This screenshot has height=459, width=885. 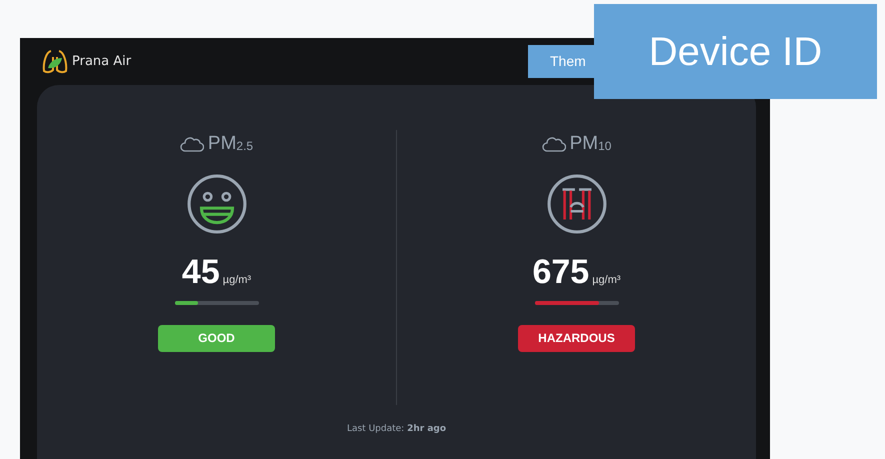 What do you see at coordinates (561, 61) in the screenshot?
I see `theme-button: Them` at bounding box center [561, 61].